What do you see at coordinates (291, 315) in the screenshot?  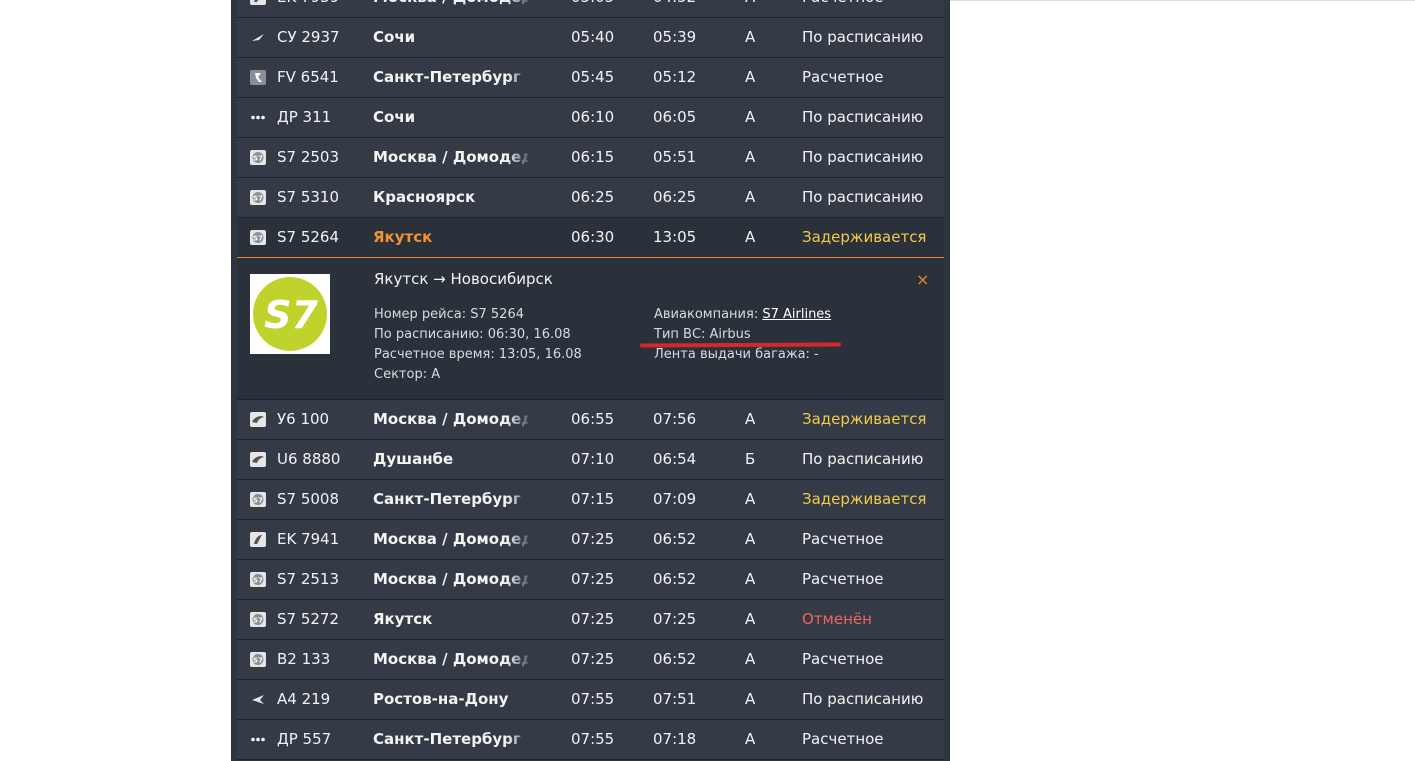 I see `s7-logo-text: S7` at bounding box center [291, 315].